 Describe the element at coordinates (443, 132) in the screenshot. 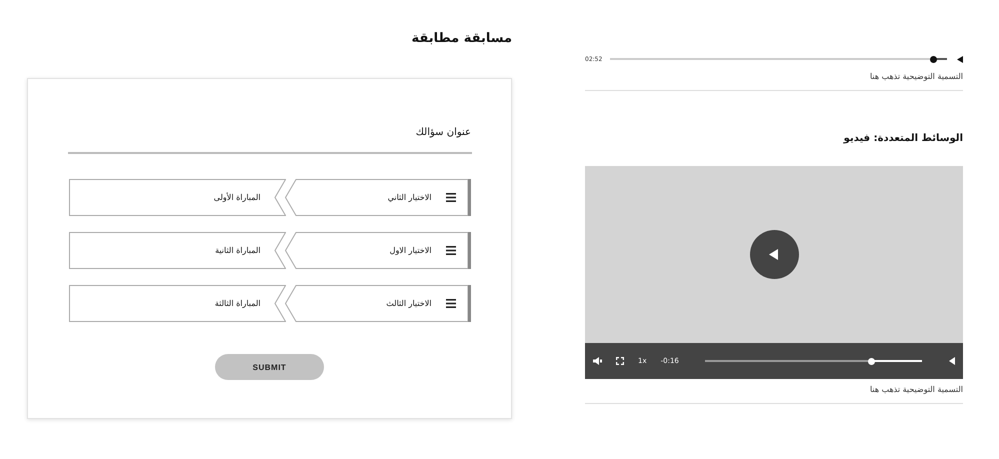

I see `question-title: عنوان سؤالك` at that location.